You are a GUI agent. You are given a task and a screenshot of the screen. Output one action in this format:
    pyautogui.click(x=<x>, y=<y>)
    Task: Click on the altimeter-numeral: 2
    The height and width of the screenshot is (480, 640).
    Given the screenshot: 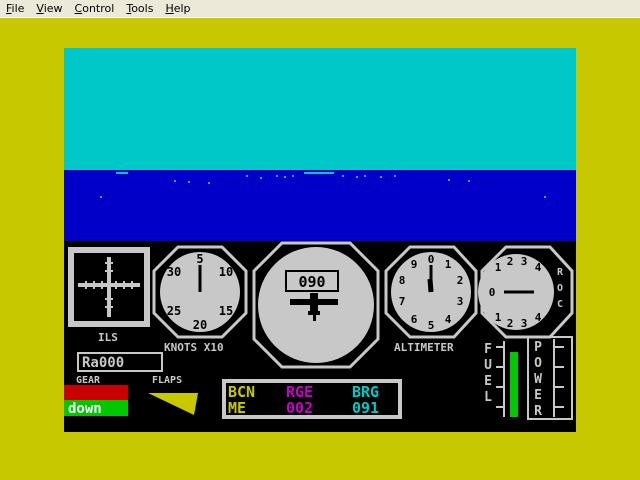 What is the action you would take?
    pyautogui.click(x=460, y=280)
    